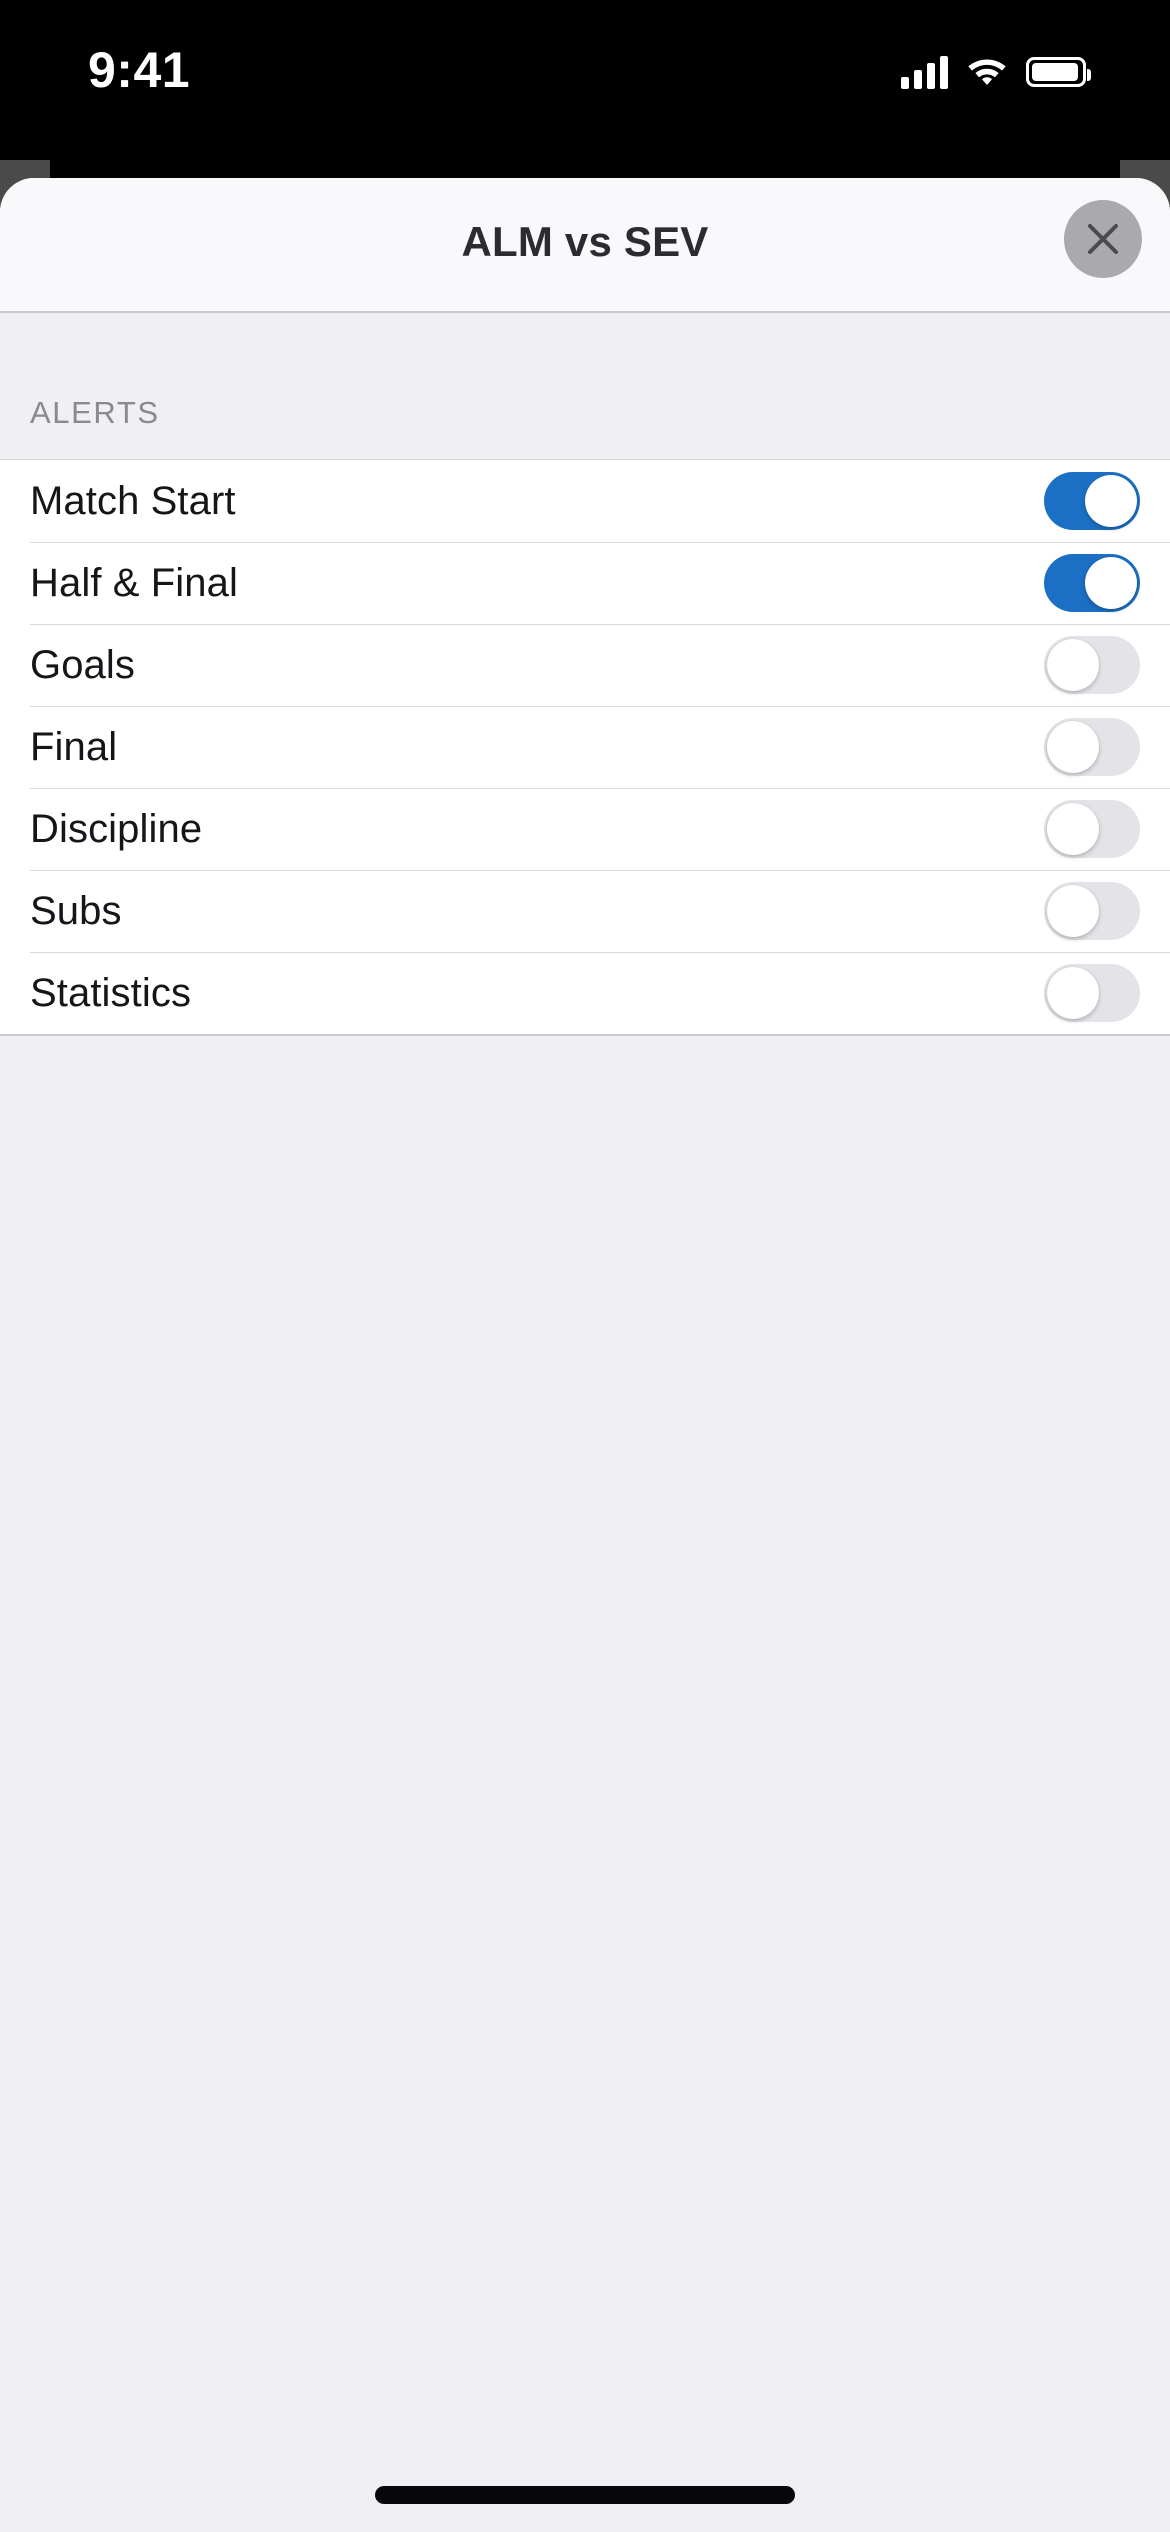  I want to click on list-item: Match Start, so click(585, 501).